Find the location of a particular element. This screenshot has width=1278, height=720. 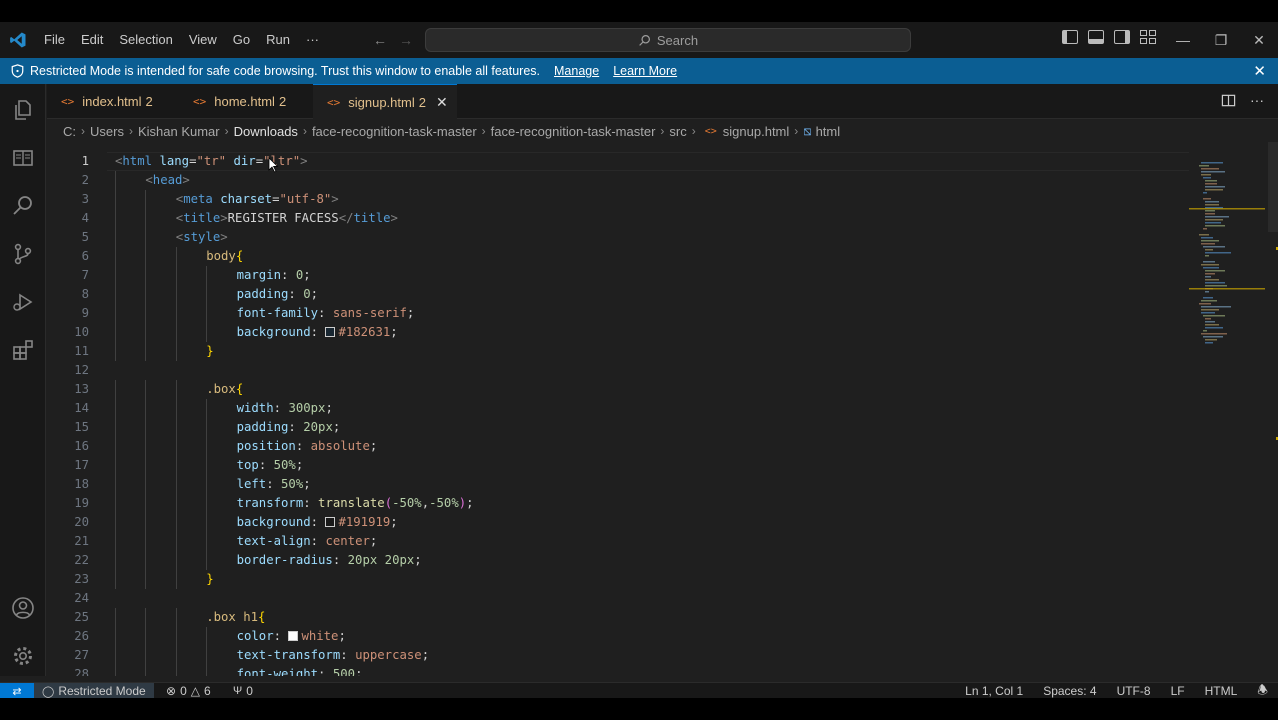

line-number: 21 is located at coordinates (68, 541).